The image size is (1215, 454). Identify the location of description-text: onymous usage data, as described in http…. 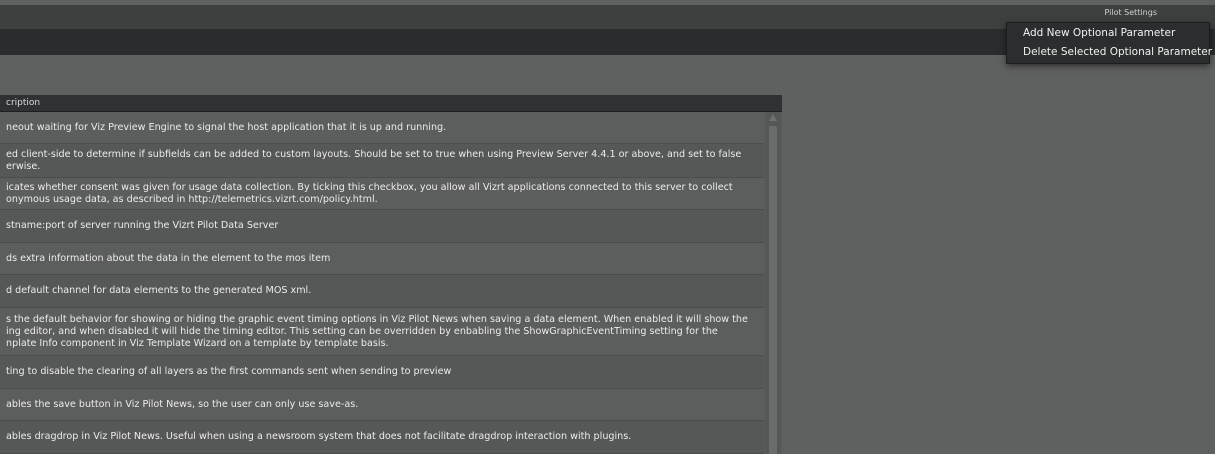
(192, 199).